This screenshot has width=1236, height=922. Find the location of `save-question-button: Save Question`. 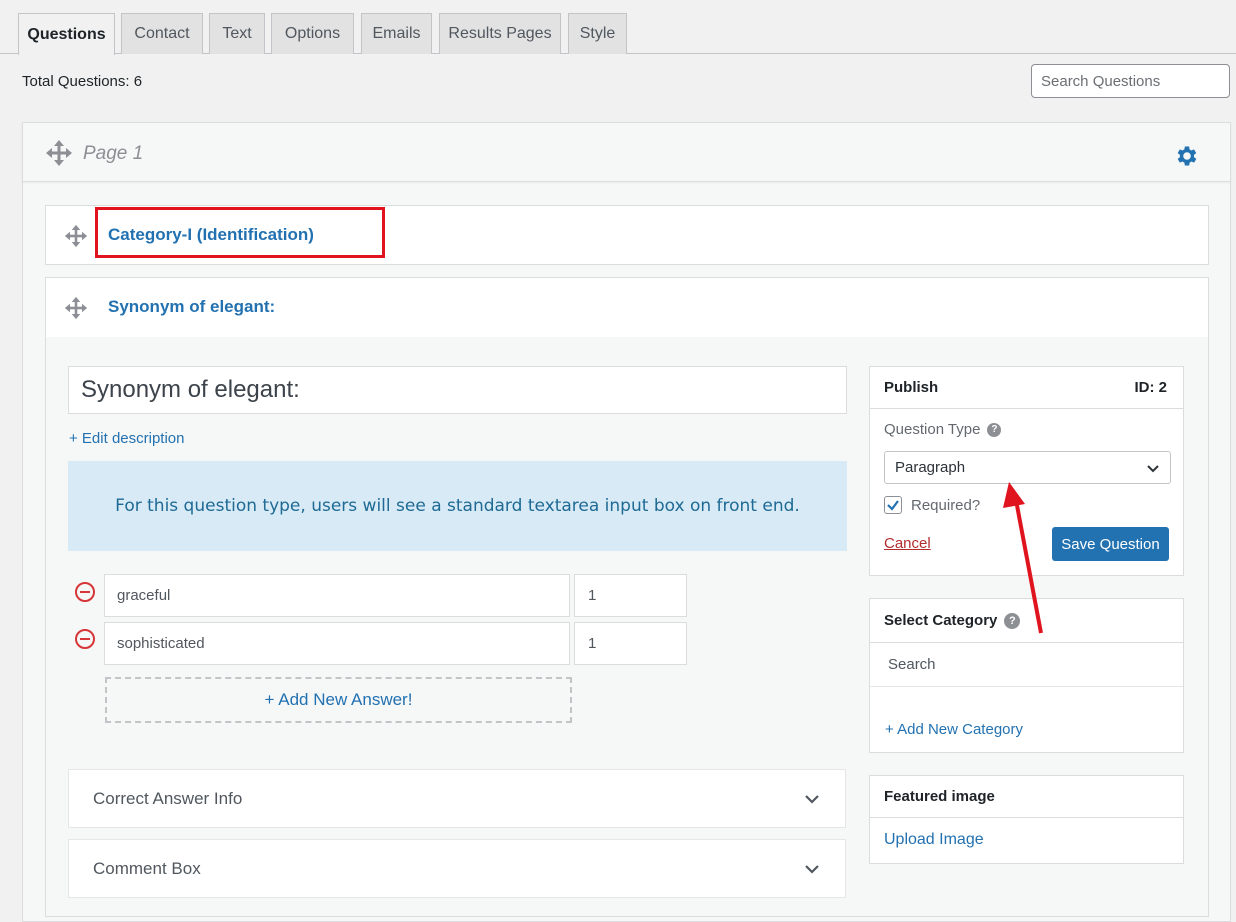

save-question-button: Save Question is located at coordinates (1110, 544).